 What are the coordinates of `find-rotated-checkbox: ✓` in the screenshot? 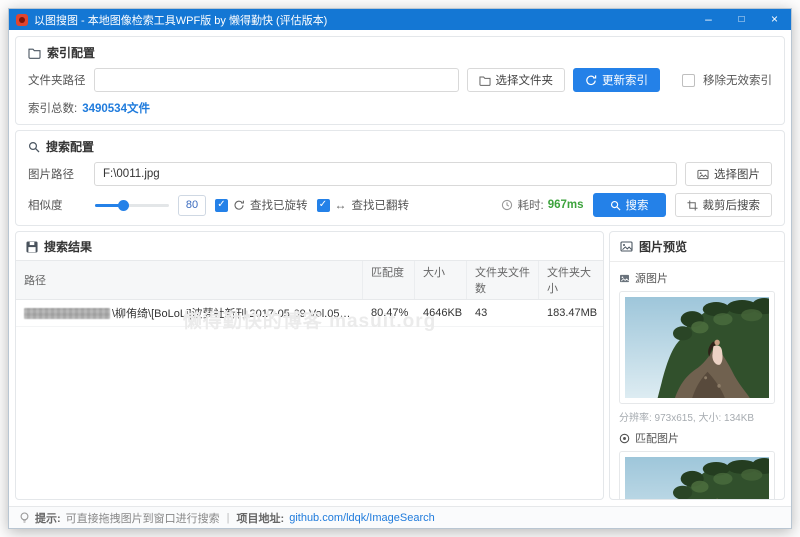 It's located at (221, 205).